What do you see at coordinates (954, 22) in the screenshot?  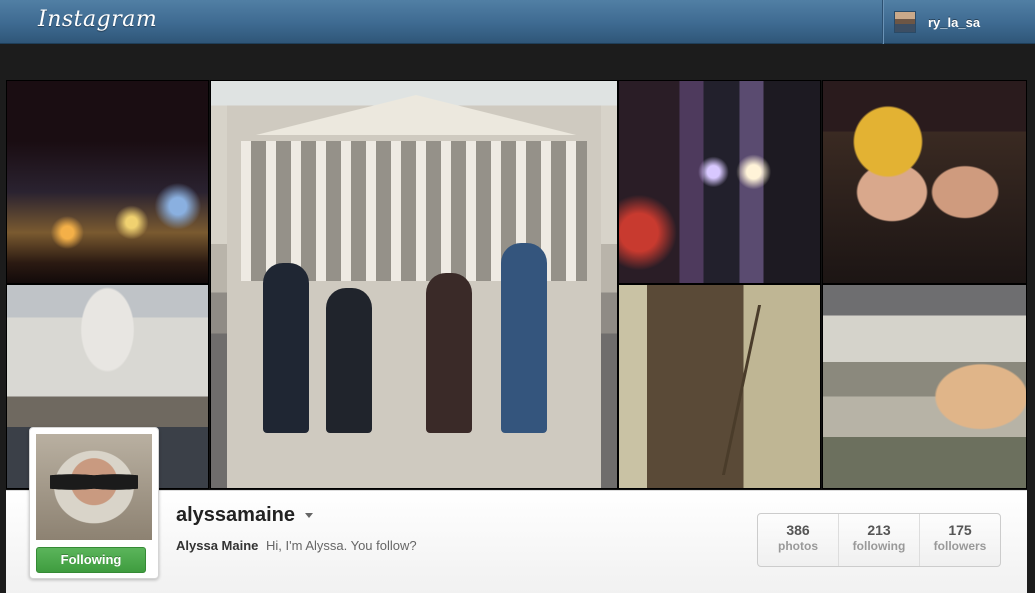 I see `current-user-name: ry_la_sa` at bounding box center [954, 22].